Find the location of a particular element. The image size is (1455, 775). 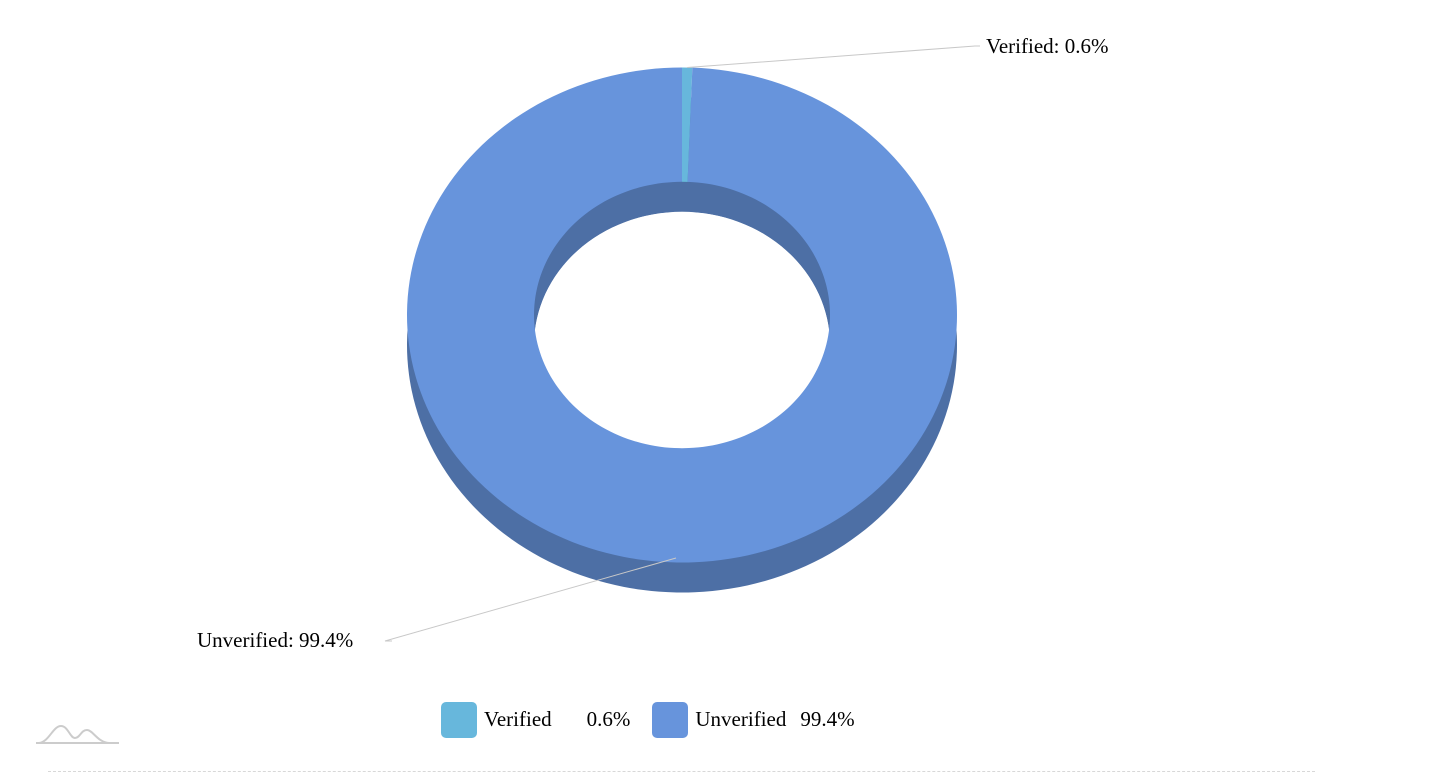

slice-label-unverified: Unverified: 99.4% is located at coordinates (275, 640).